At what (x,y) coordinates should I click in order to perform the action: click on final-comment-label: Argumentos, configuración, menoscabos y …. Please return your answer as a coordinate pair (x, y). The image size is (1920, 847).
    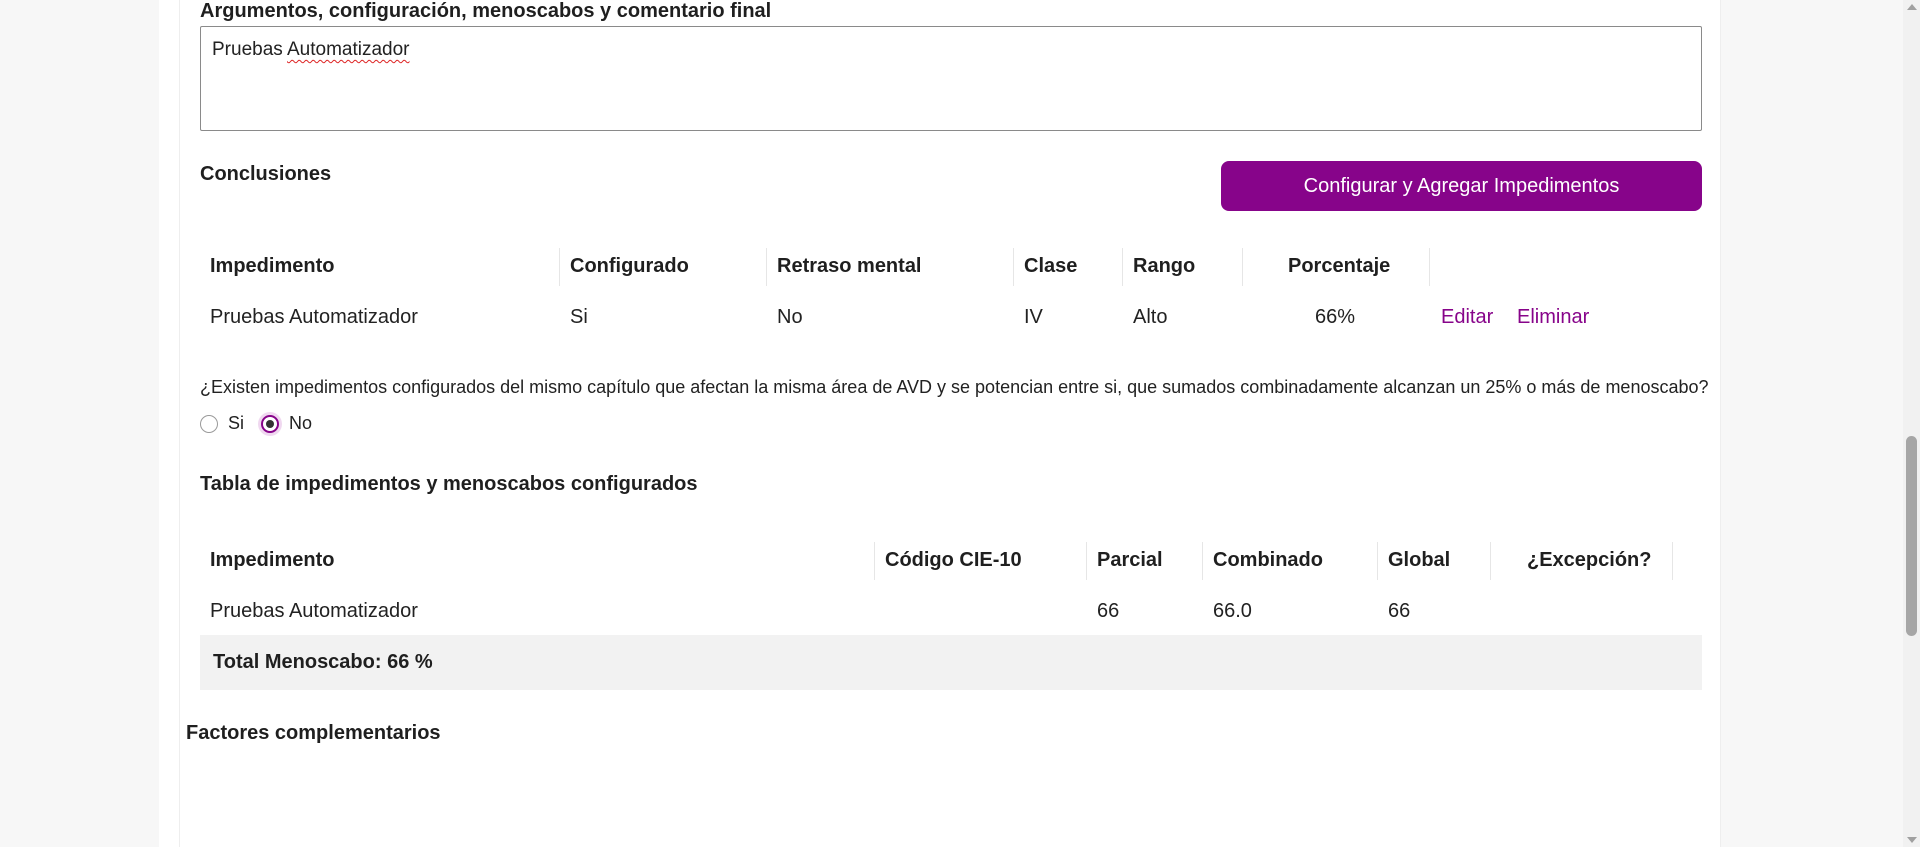
    Looking at the image, I should click on (486, 11).